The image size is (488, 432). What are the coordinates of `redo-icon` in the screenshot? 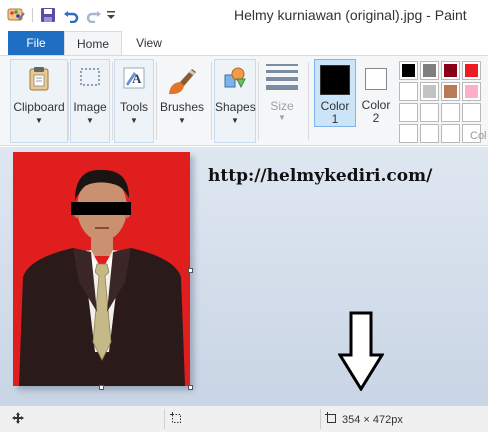 It's located at (94, 15).